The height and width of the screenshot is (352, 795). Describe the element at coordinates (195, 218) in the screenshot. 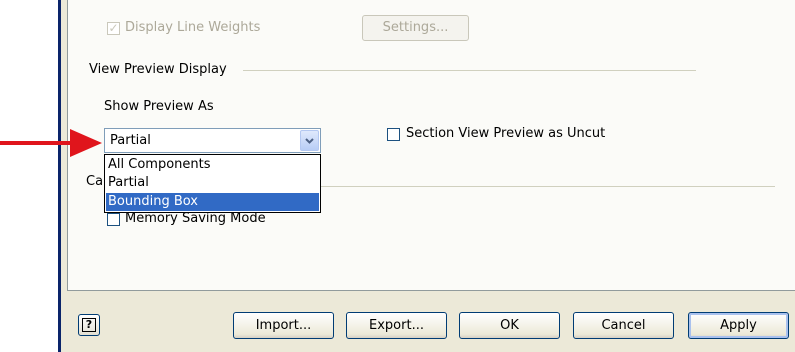

I see `memory-saving-label: Memory Saving Mode` at that location.